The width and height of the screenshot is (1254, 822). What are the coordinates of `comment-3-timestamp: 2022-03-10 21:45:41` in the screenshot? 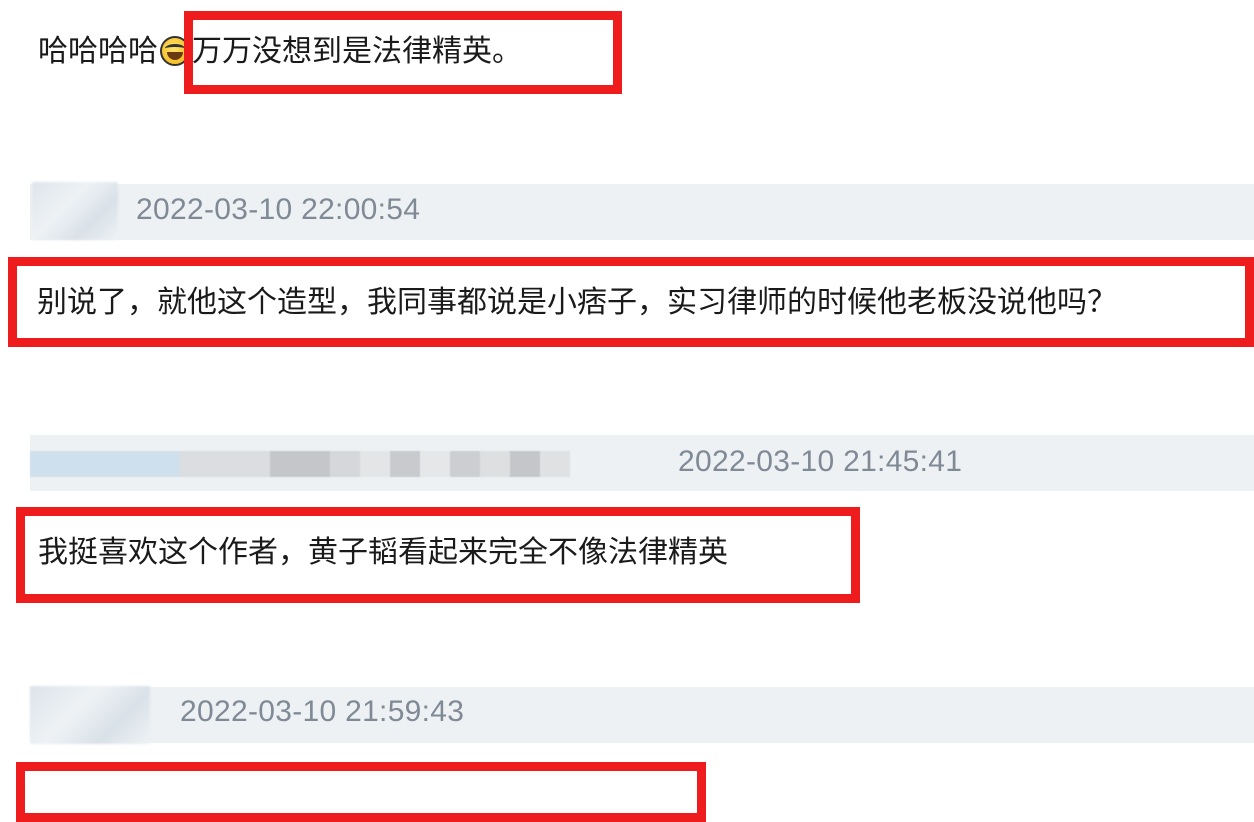 It's located at (820, 461).